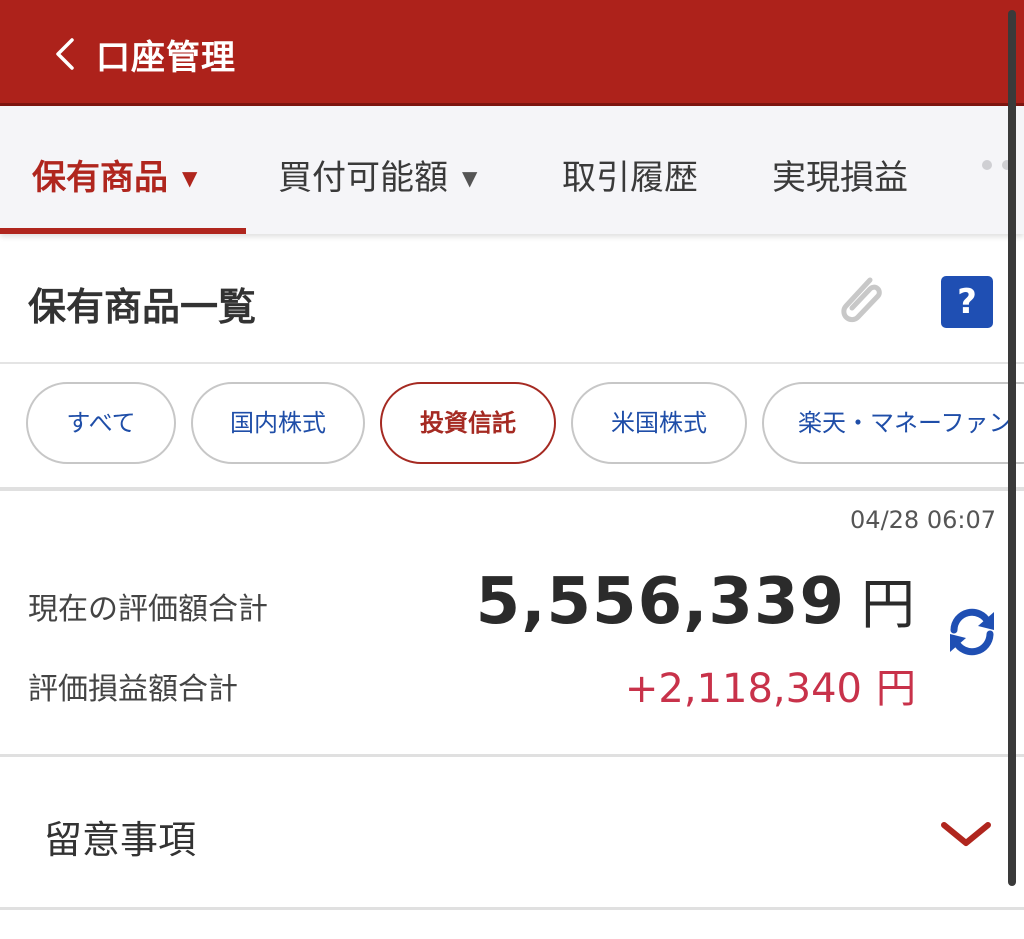 This screenshot has width=1024, height=939. I want to click on active-tab-indicator, so click(123, 231).